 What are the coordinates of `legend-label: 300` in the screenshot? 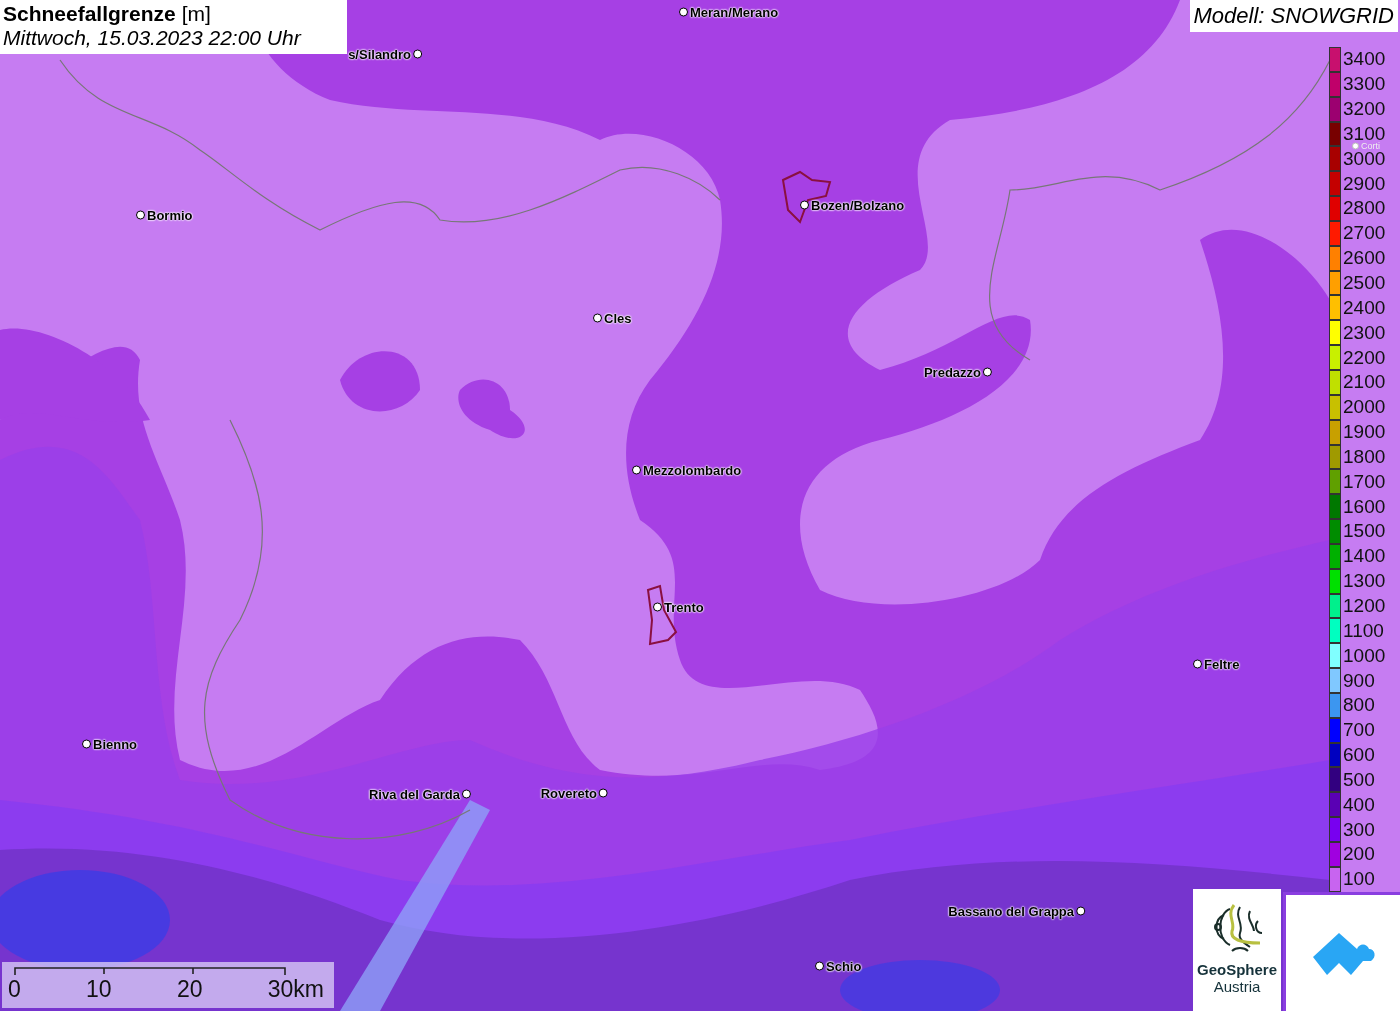 It's located at (1358, 829).